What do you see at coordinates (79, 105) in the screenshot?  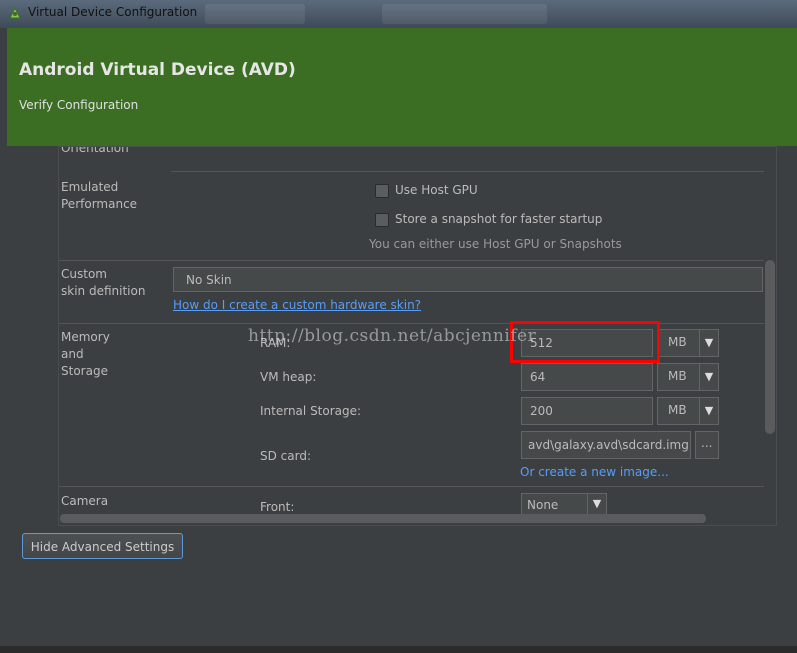 I see `page-subtitle: Verify Configuration` at bounding box center [79, 105].